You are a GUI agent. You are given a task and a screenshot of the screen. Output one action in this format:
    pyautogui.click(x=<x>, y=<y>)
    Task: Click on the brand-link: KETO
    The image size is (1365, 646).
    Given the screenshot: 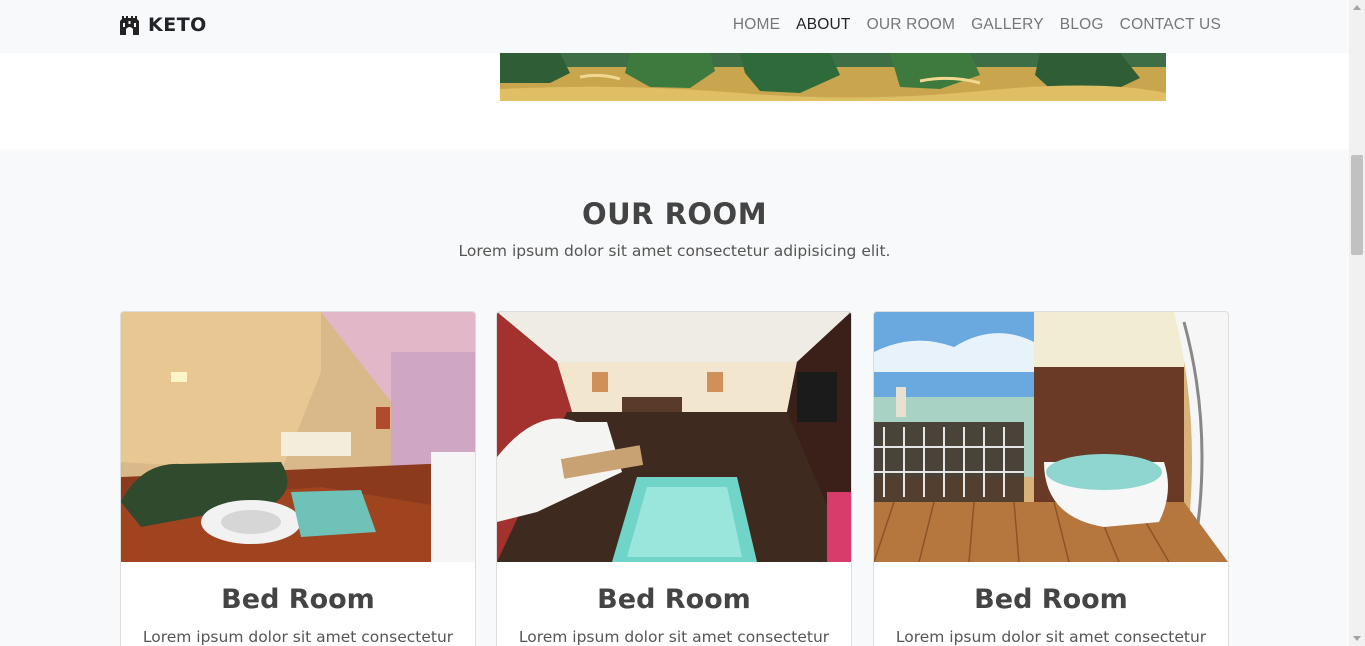 What is the action you would take?
    pyautogui.click(x=163, y=25)
    